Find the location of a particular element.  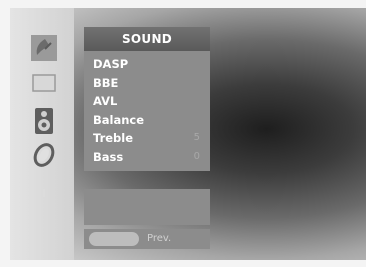

menu-item-treble: Treble 5 is located at coordinates (147, 138).